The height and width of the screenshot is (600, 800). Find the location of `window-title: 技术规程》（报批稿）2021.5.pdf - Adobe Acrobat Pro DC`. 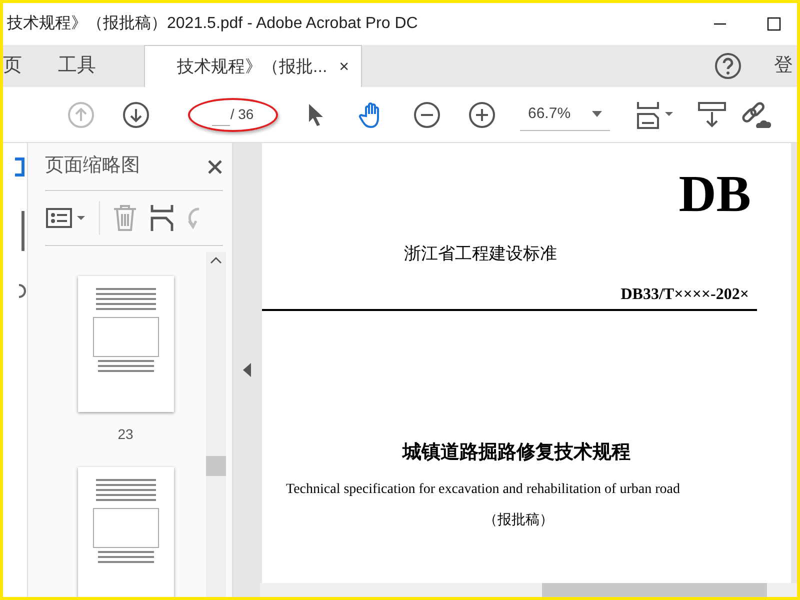

window-title: 技术规程》（报批稿）2021.5.pdf - Adobe Acrobat Pro DC is located at coordinates (212, 24).